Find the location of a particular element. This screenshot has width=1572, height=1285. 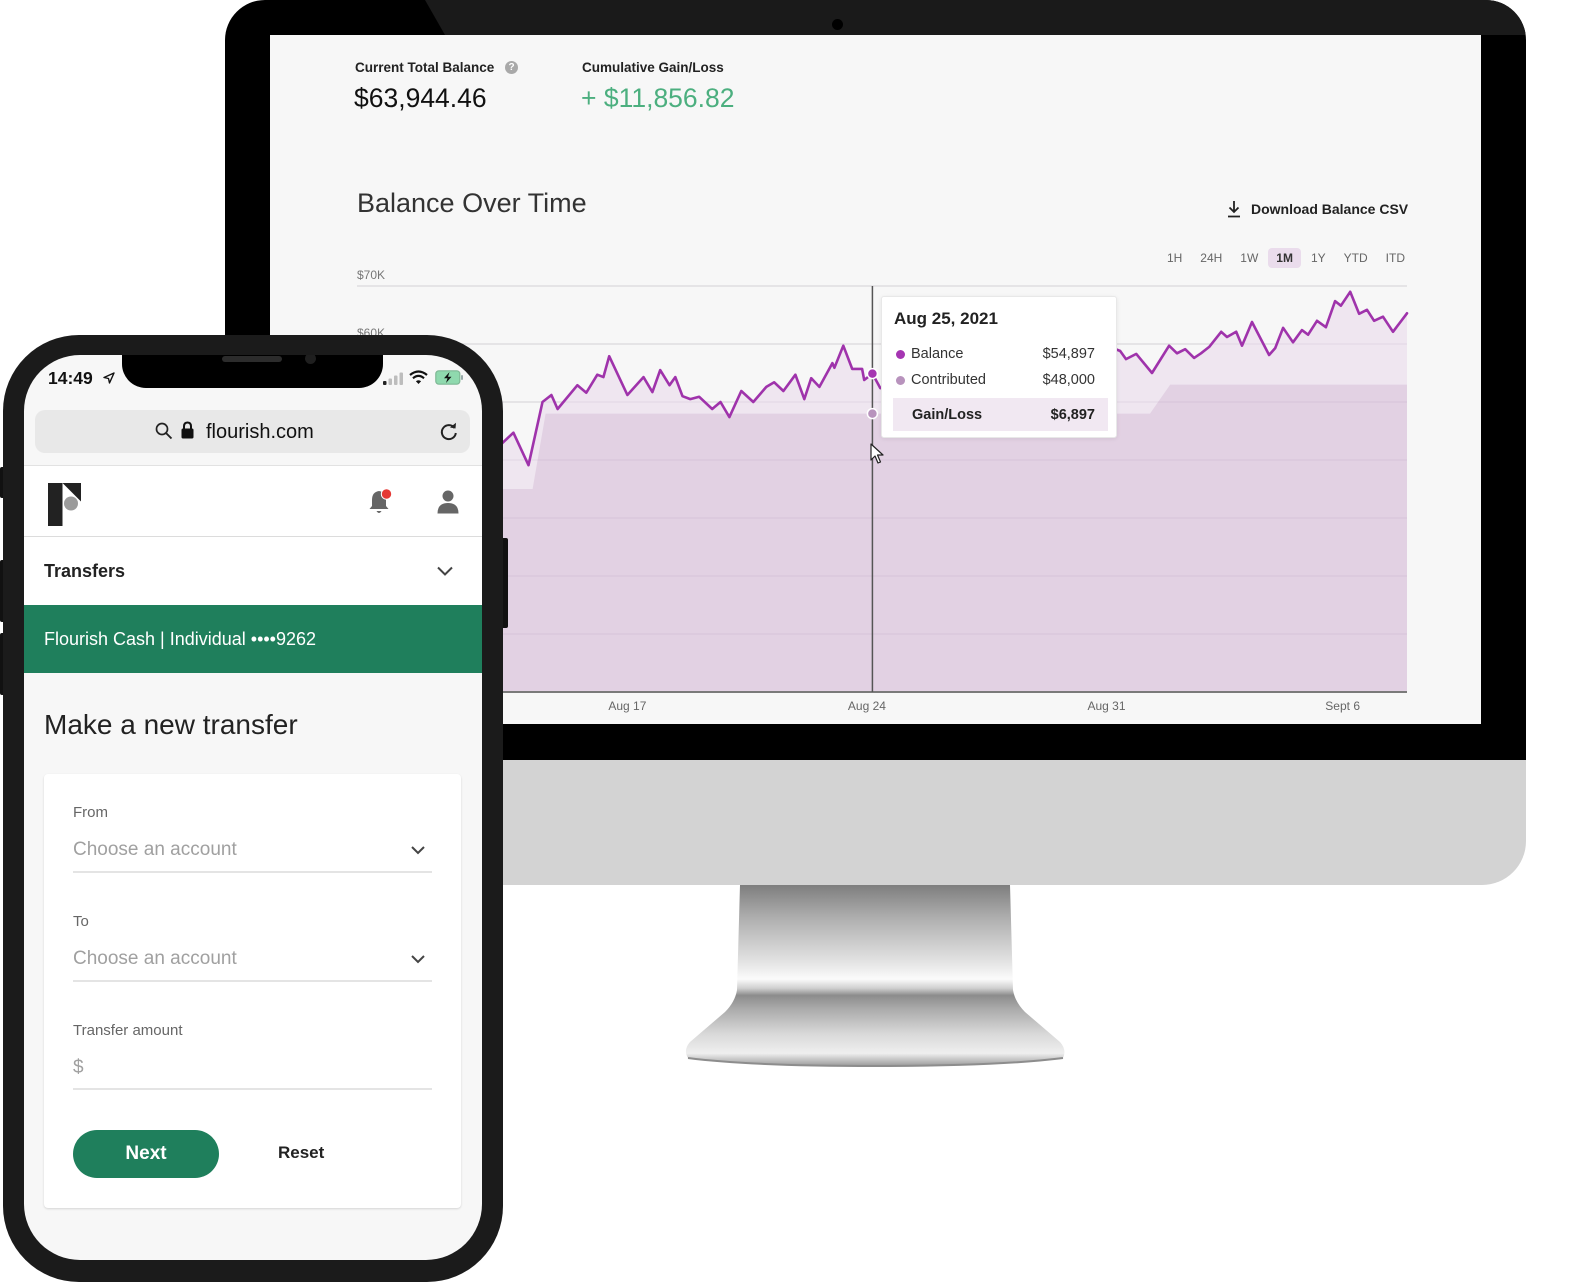

stand-neck is located at coordinates (875, 975).